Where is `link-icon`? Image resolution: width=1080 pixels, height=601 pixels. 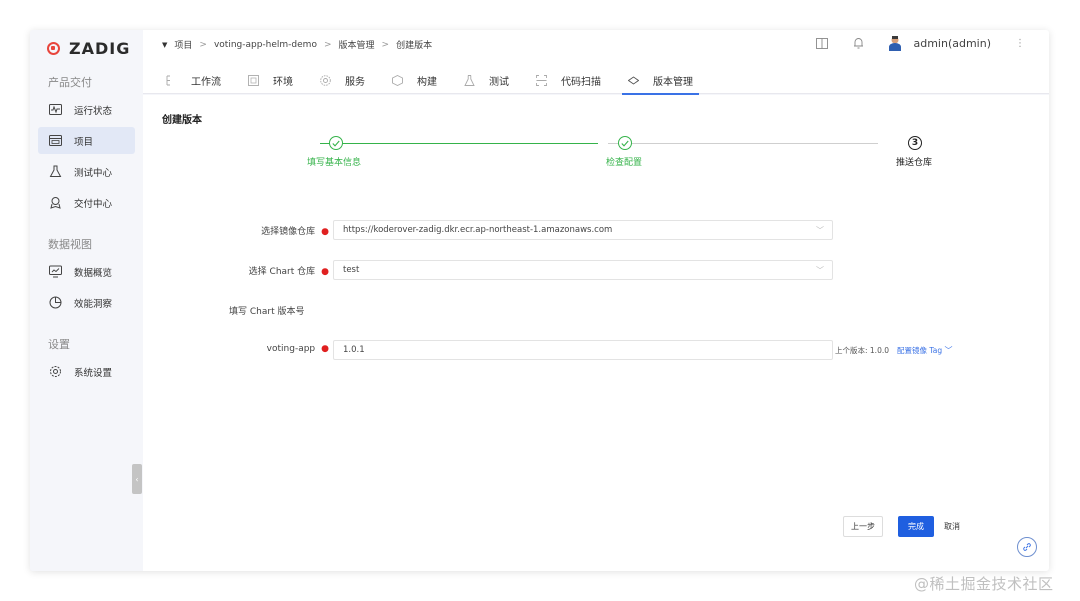
link-icon is located at coordinates (1027, 547).